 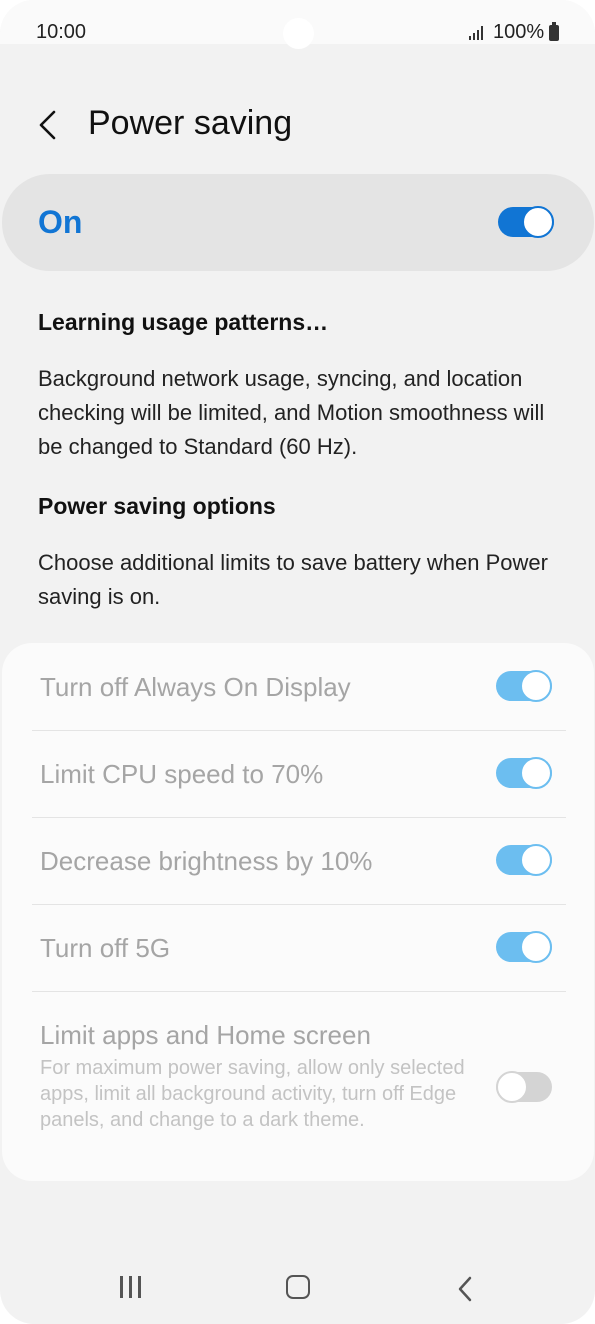 I want to click on battery-percentage: 100%, so click(x=519, y=32).